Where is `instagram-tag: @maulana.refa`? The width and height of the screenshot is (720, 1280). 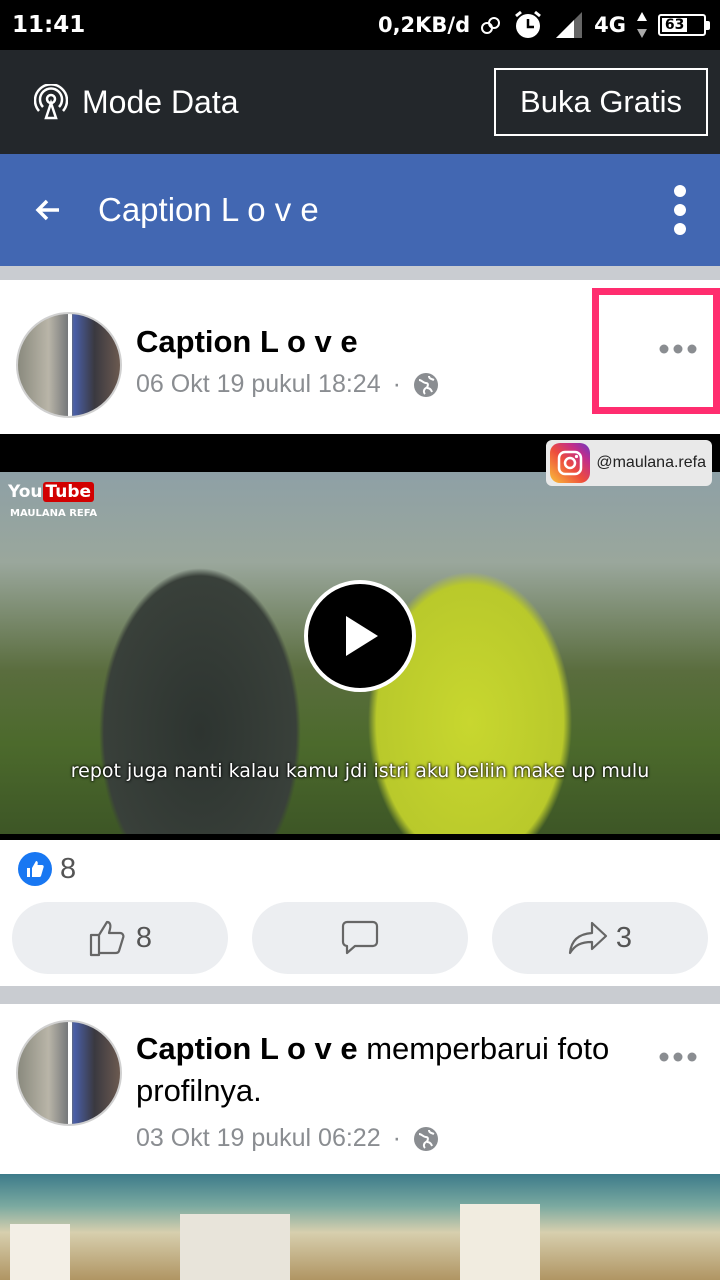
instagram-tag: @maulana.refa is located at coordinates (629, 463).